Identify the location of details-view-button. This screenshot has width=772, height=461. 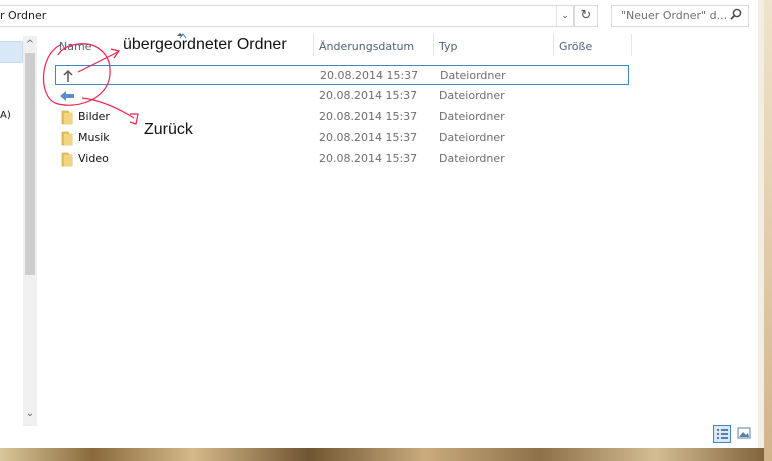
(722, 434).